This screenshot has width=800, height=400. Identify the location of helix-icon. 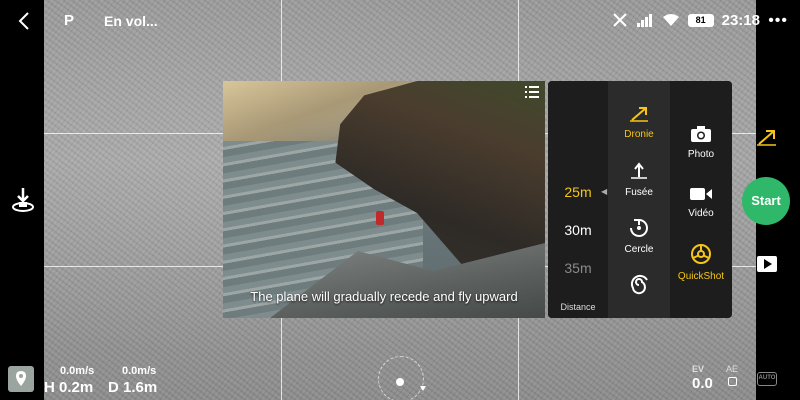
(639, 284).